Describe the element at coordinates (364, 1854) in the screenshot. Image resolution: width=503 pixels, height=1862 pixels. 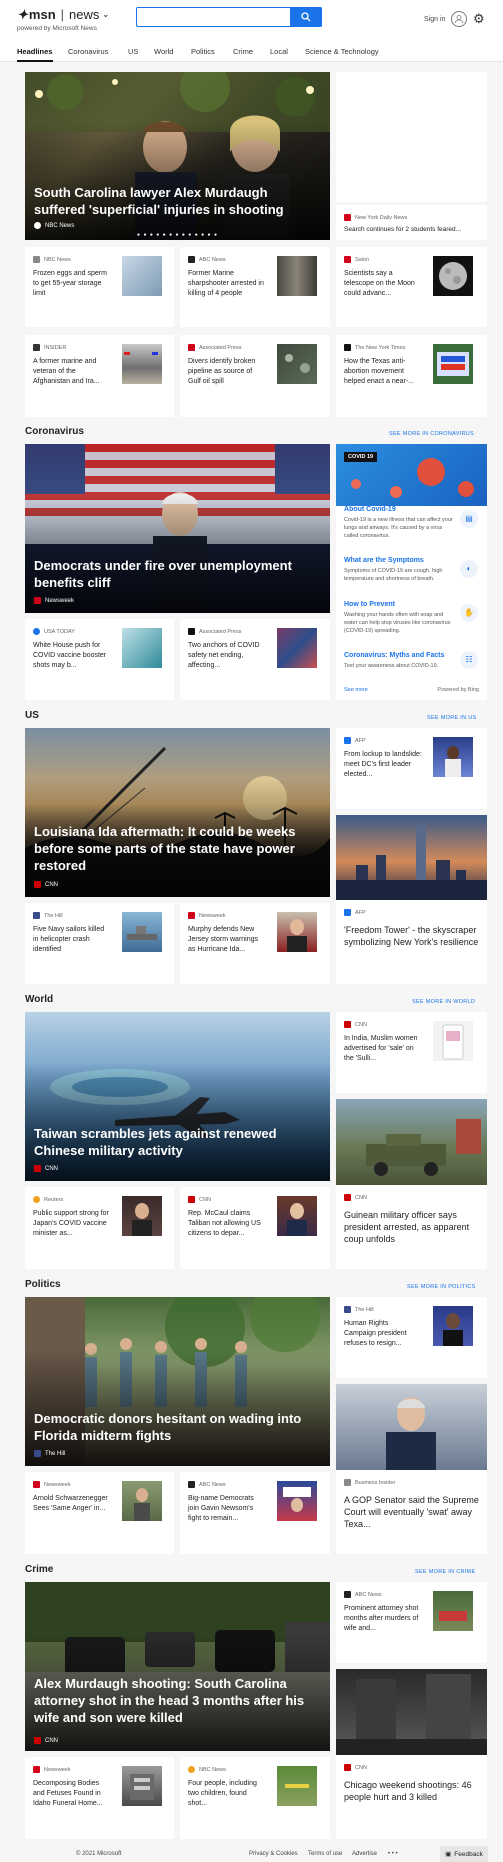
I see `advertise-link: Advertise` at that location.